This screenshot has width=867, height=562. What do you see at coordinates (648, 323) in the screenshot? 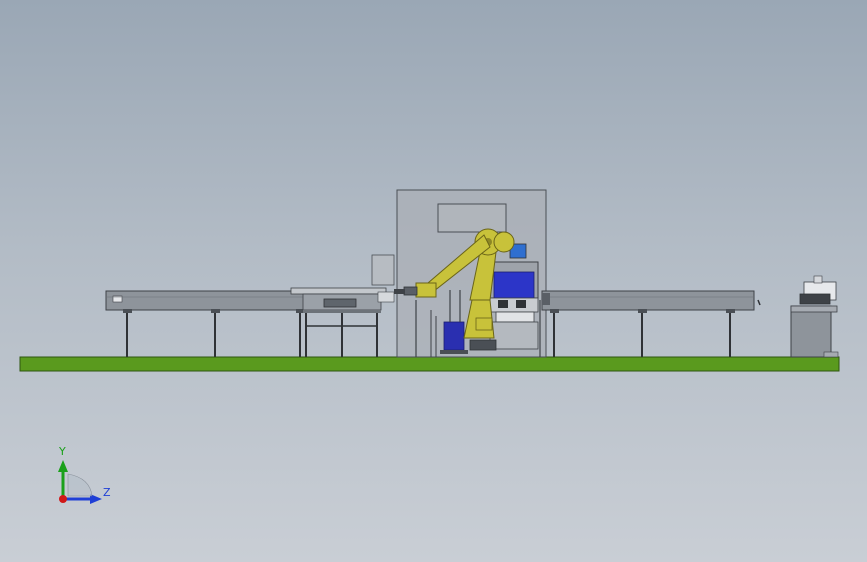
I see `right-conveyor` at bounding box center [648, 323].